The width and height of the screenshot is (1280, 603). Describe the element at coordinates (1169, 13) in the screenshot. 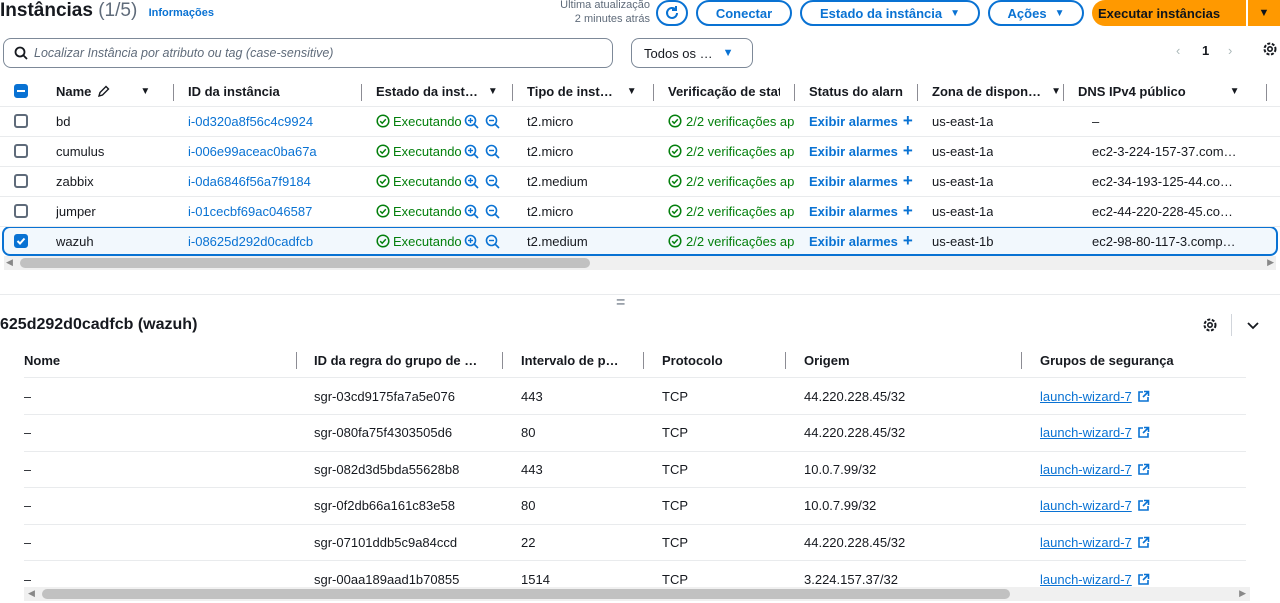

I see `launch-instances-button: Executar instâncias` at that location.